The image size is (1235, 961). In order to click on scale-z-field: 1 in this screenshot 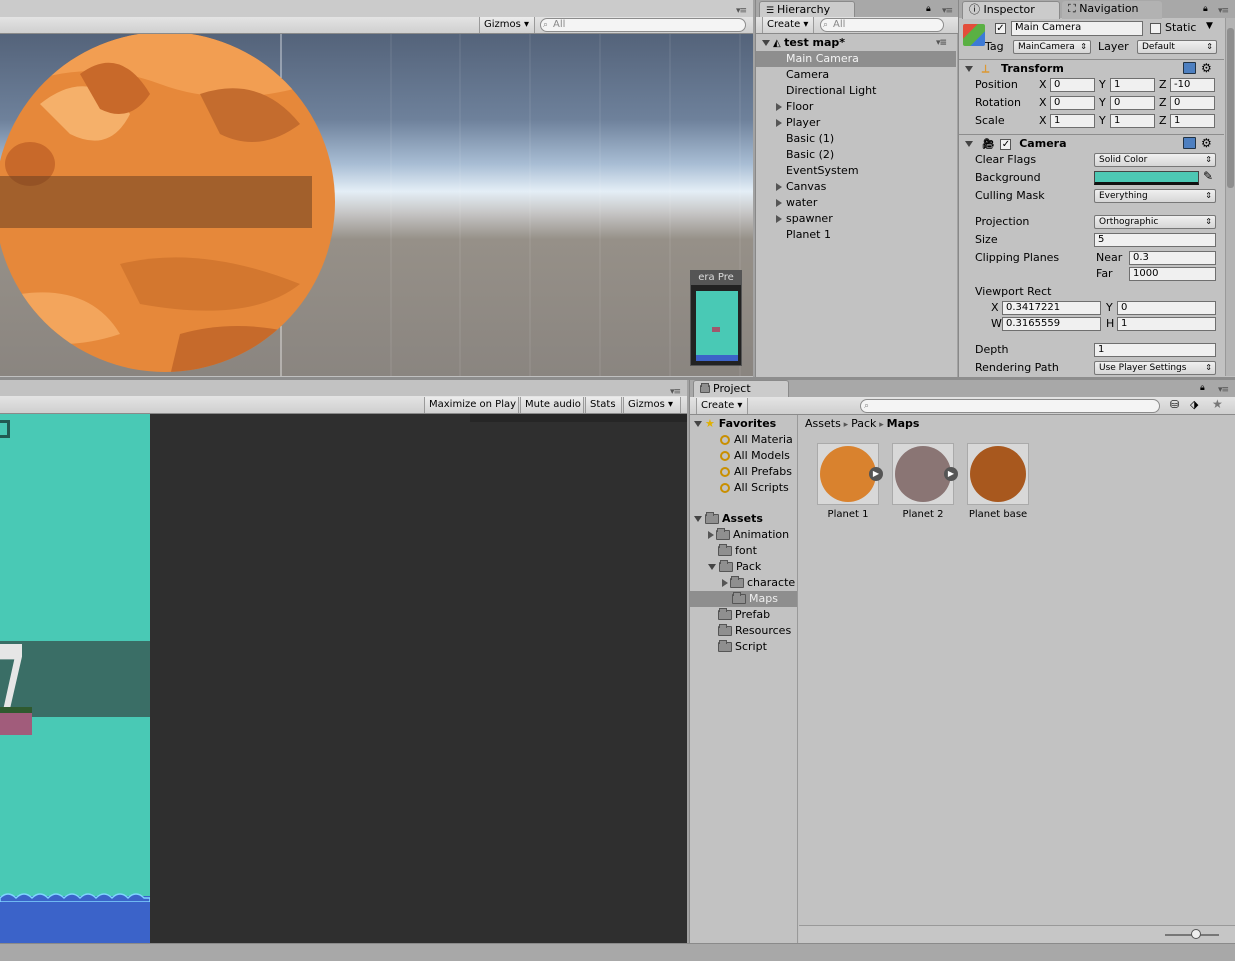, I will do `click(1192, 121)`.